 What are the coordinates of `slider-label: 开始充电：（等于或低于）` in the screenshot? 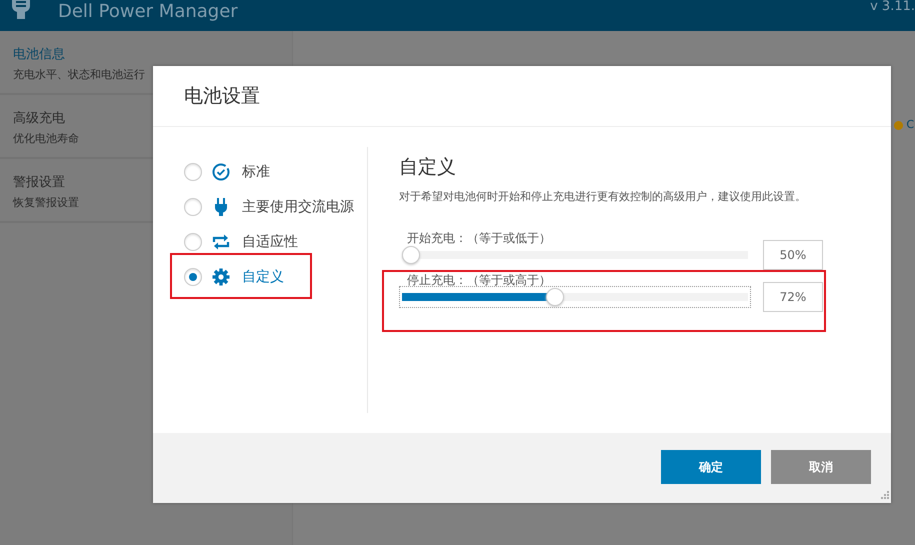 It's located at (479, 238).